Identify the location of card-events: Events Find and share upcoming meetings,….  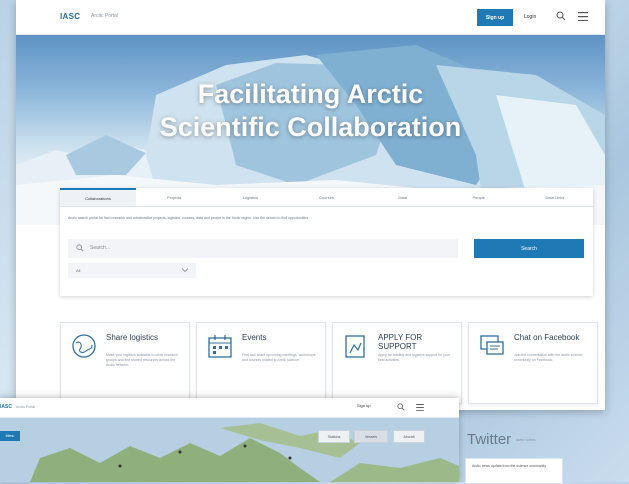
(261, 363).